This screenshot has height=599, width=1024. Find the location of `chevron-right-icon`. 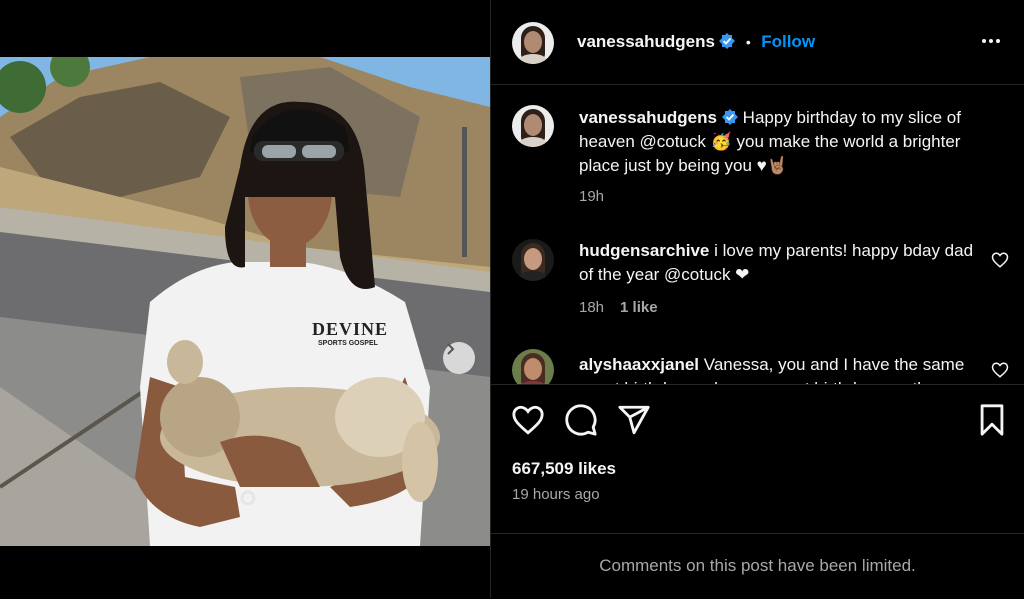

chevron-right-icon is located at coordinates (451, 349).